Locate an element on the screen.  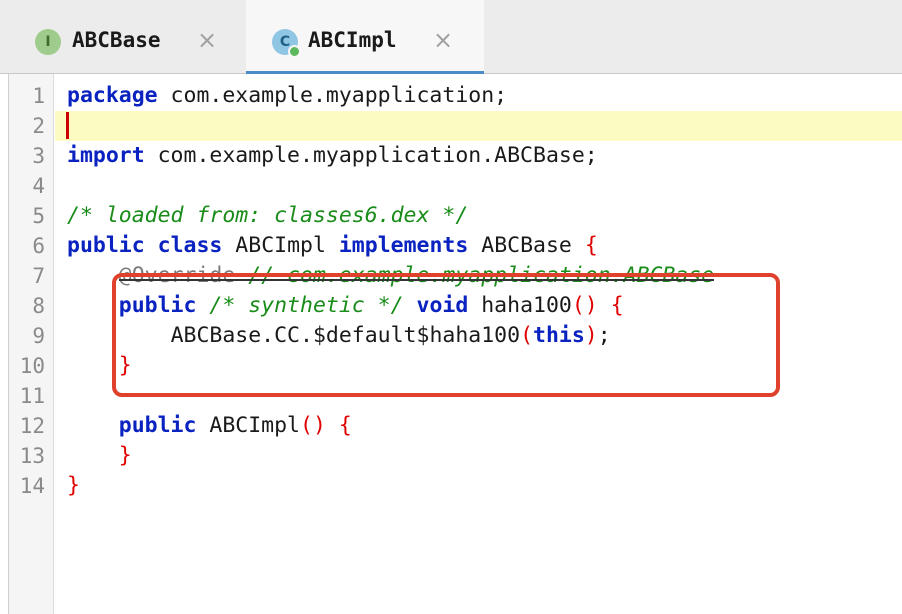
code-line-1: package com.example.myapplication; is located at coordinates (287, 96).